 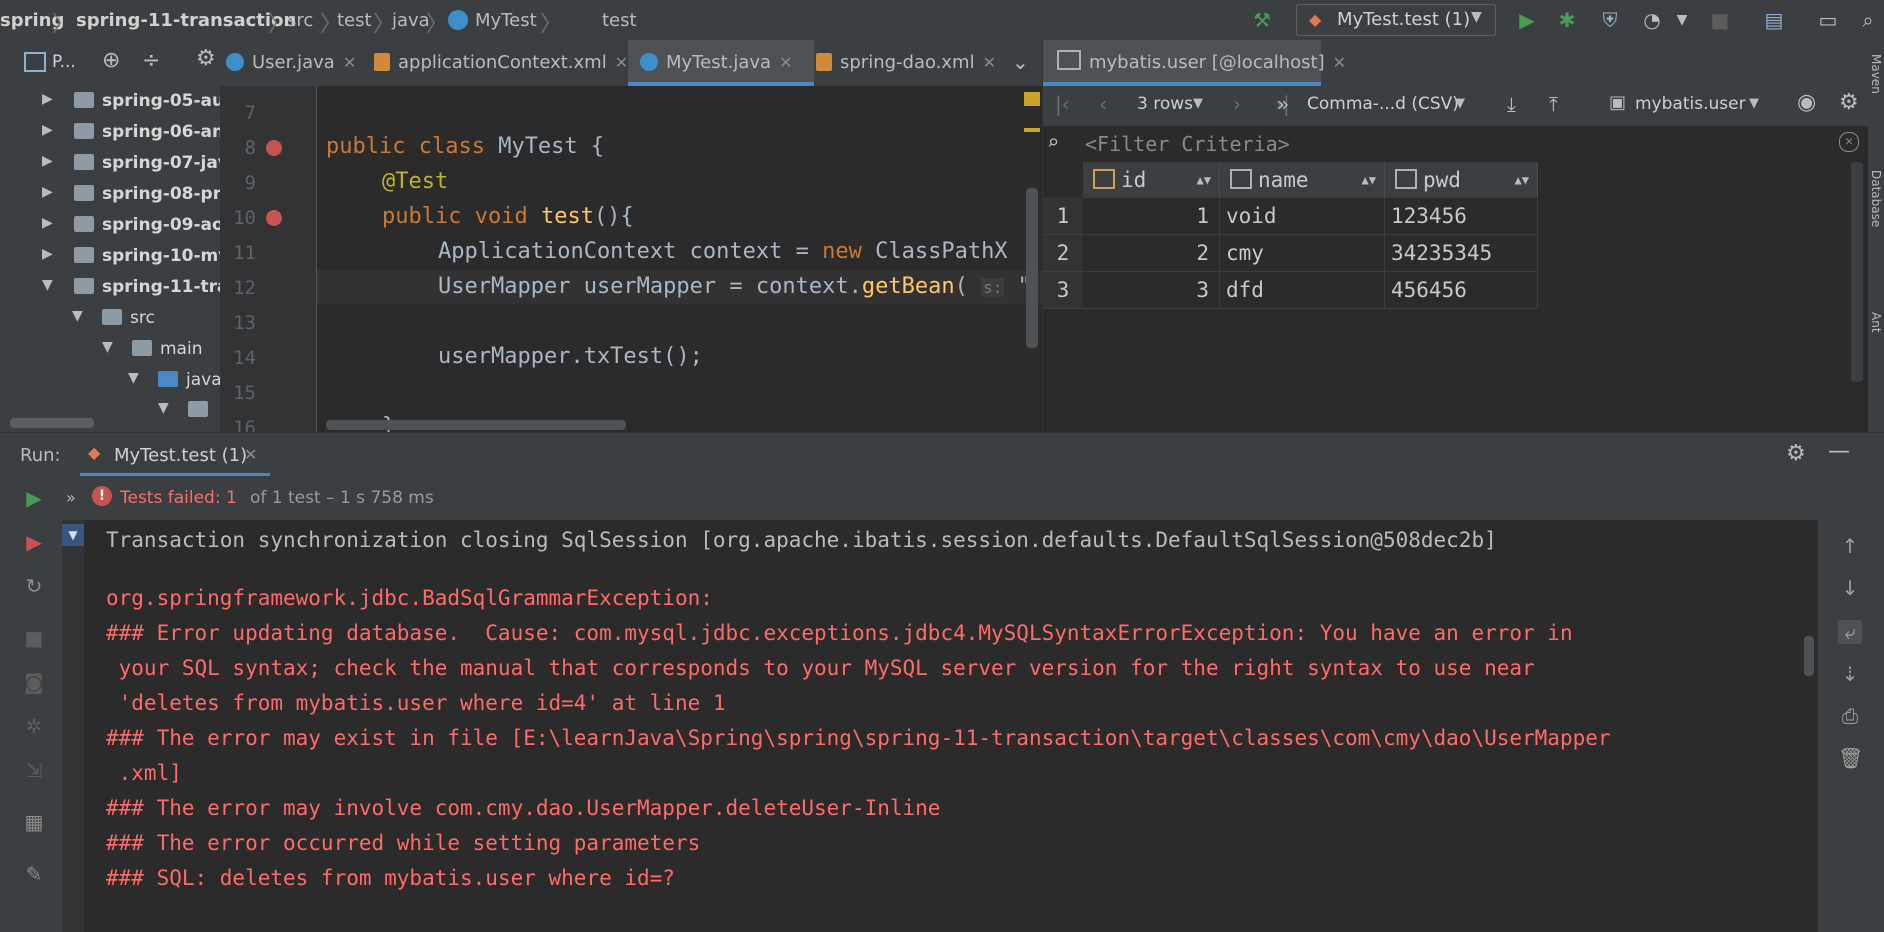 I want to click on table-cell: void, so click(x=1302, y=216).